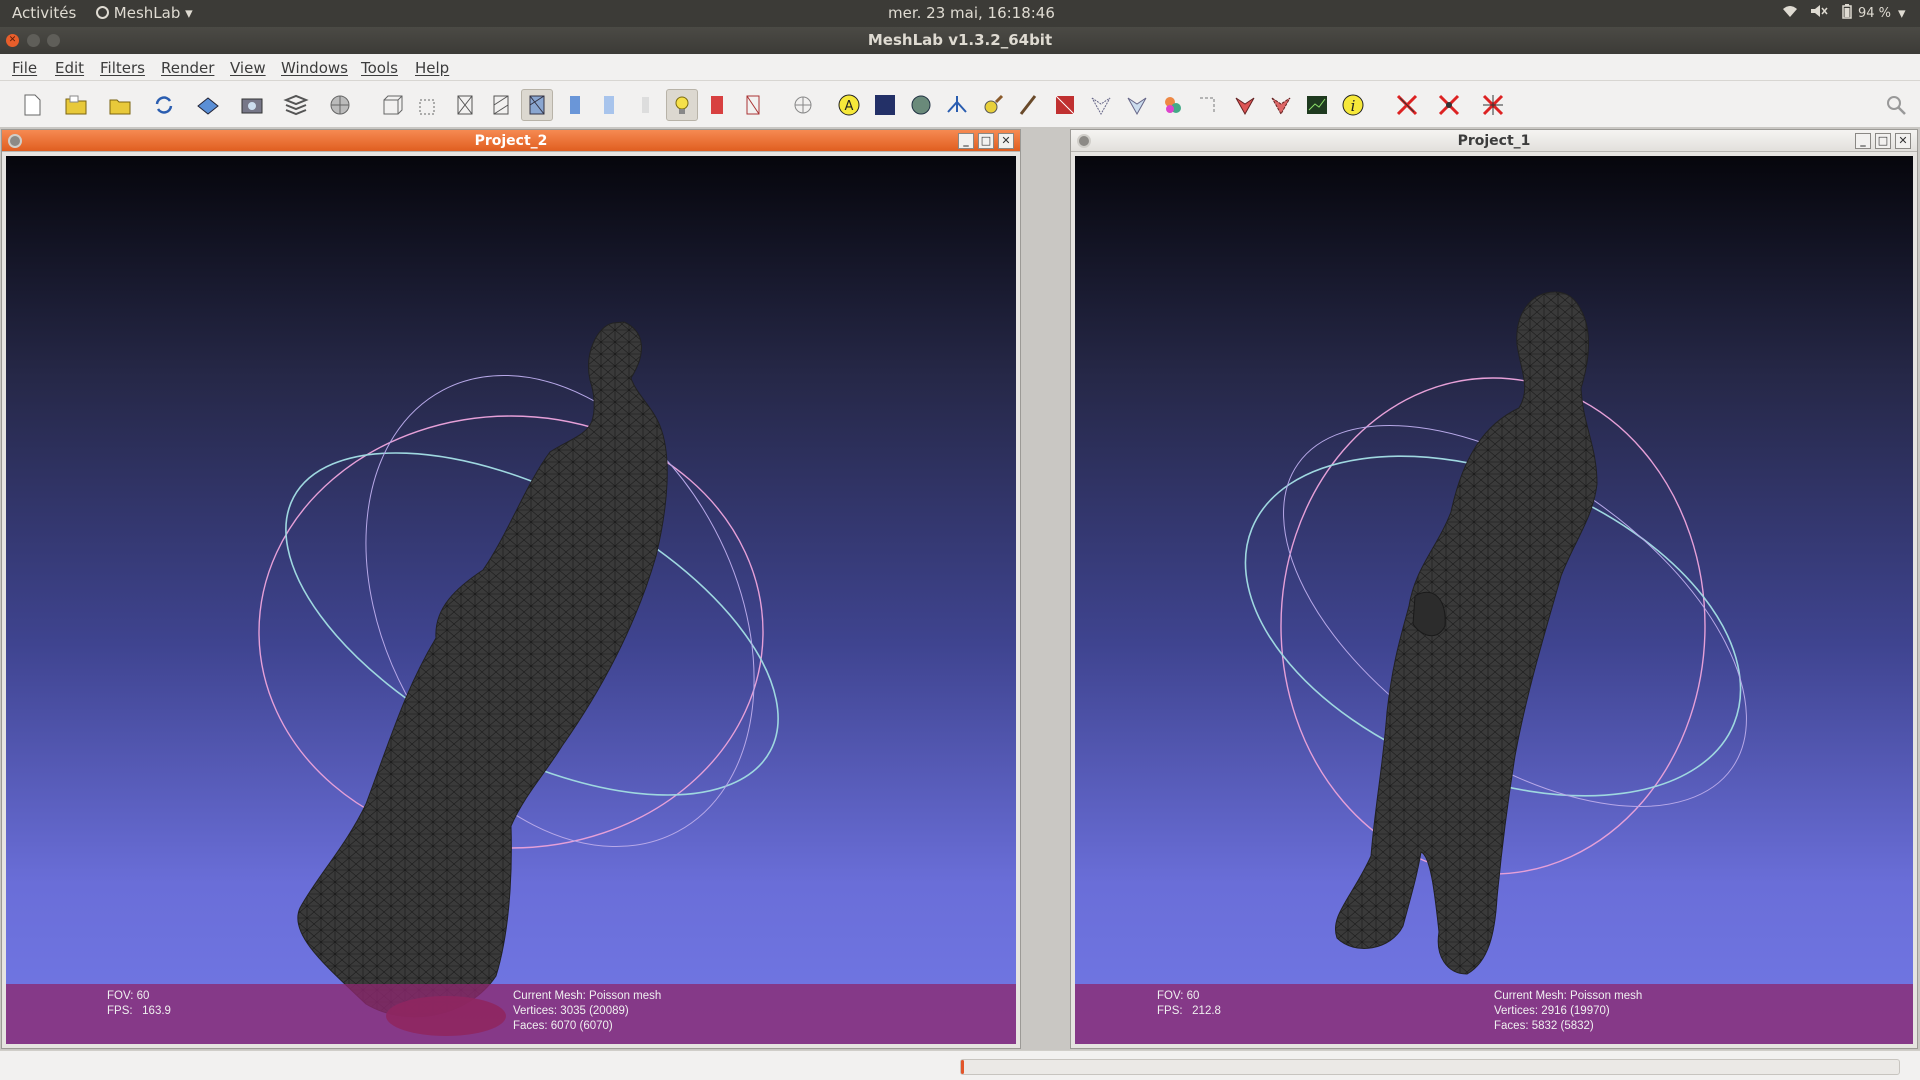  What do you see at coordinates (1896, 105) in the screenshot?
I see `search-icon` at bounding box center [1896, 105].